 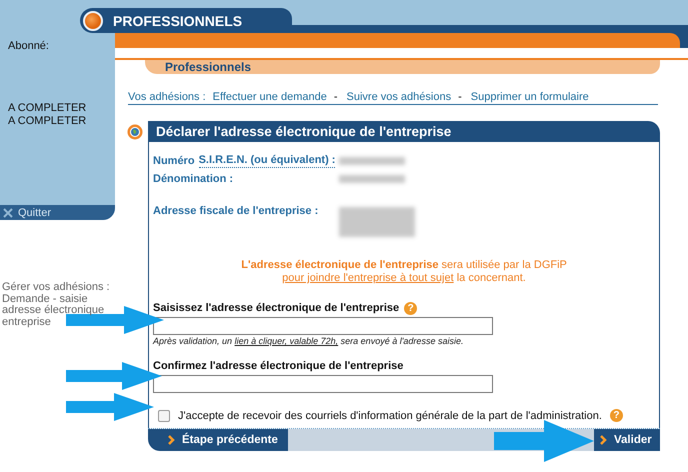 I want to click on nav-link: Suivre vos adhésions, so click(x=399, y=97).